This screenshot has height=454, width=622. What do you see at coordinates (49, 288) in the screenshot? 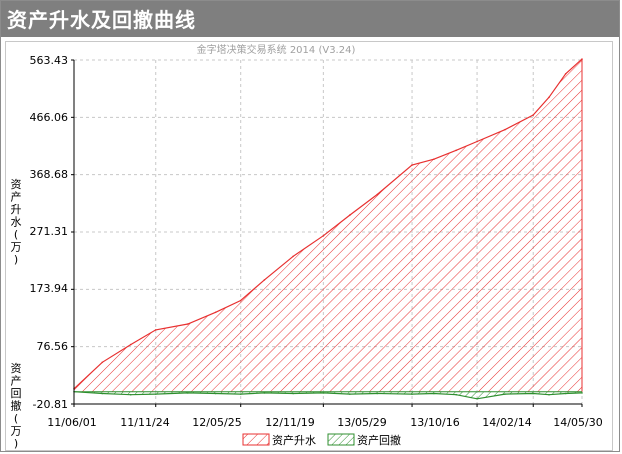
I see `y-tick-label: 173.94` at bounding box center [49, 288].